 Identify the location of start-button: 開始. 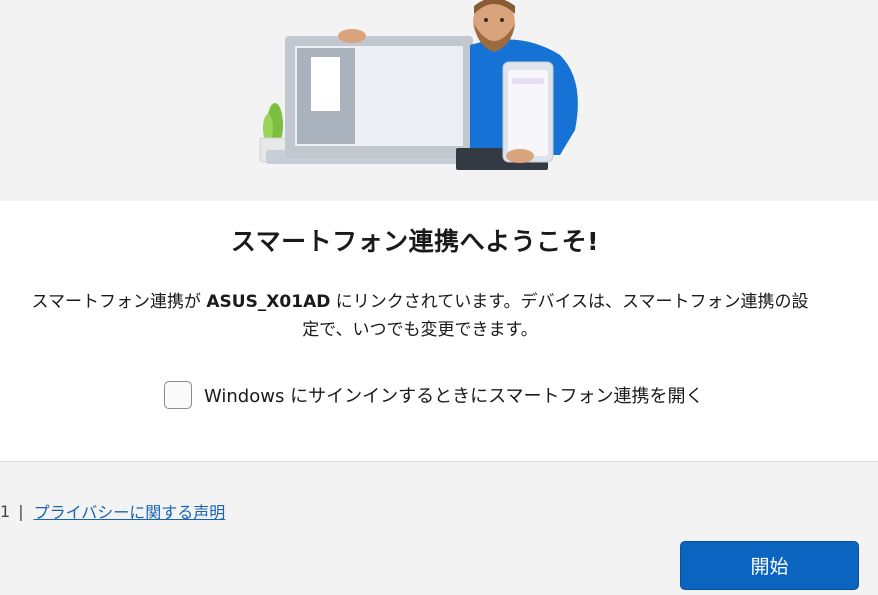
(769, 565).